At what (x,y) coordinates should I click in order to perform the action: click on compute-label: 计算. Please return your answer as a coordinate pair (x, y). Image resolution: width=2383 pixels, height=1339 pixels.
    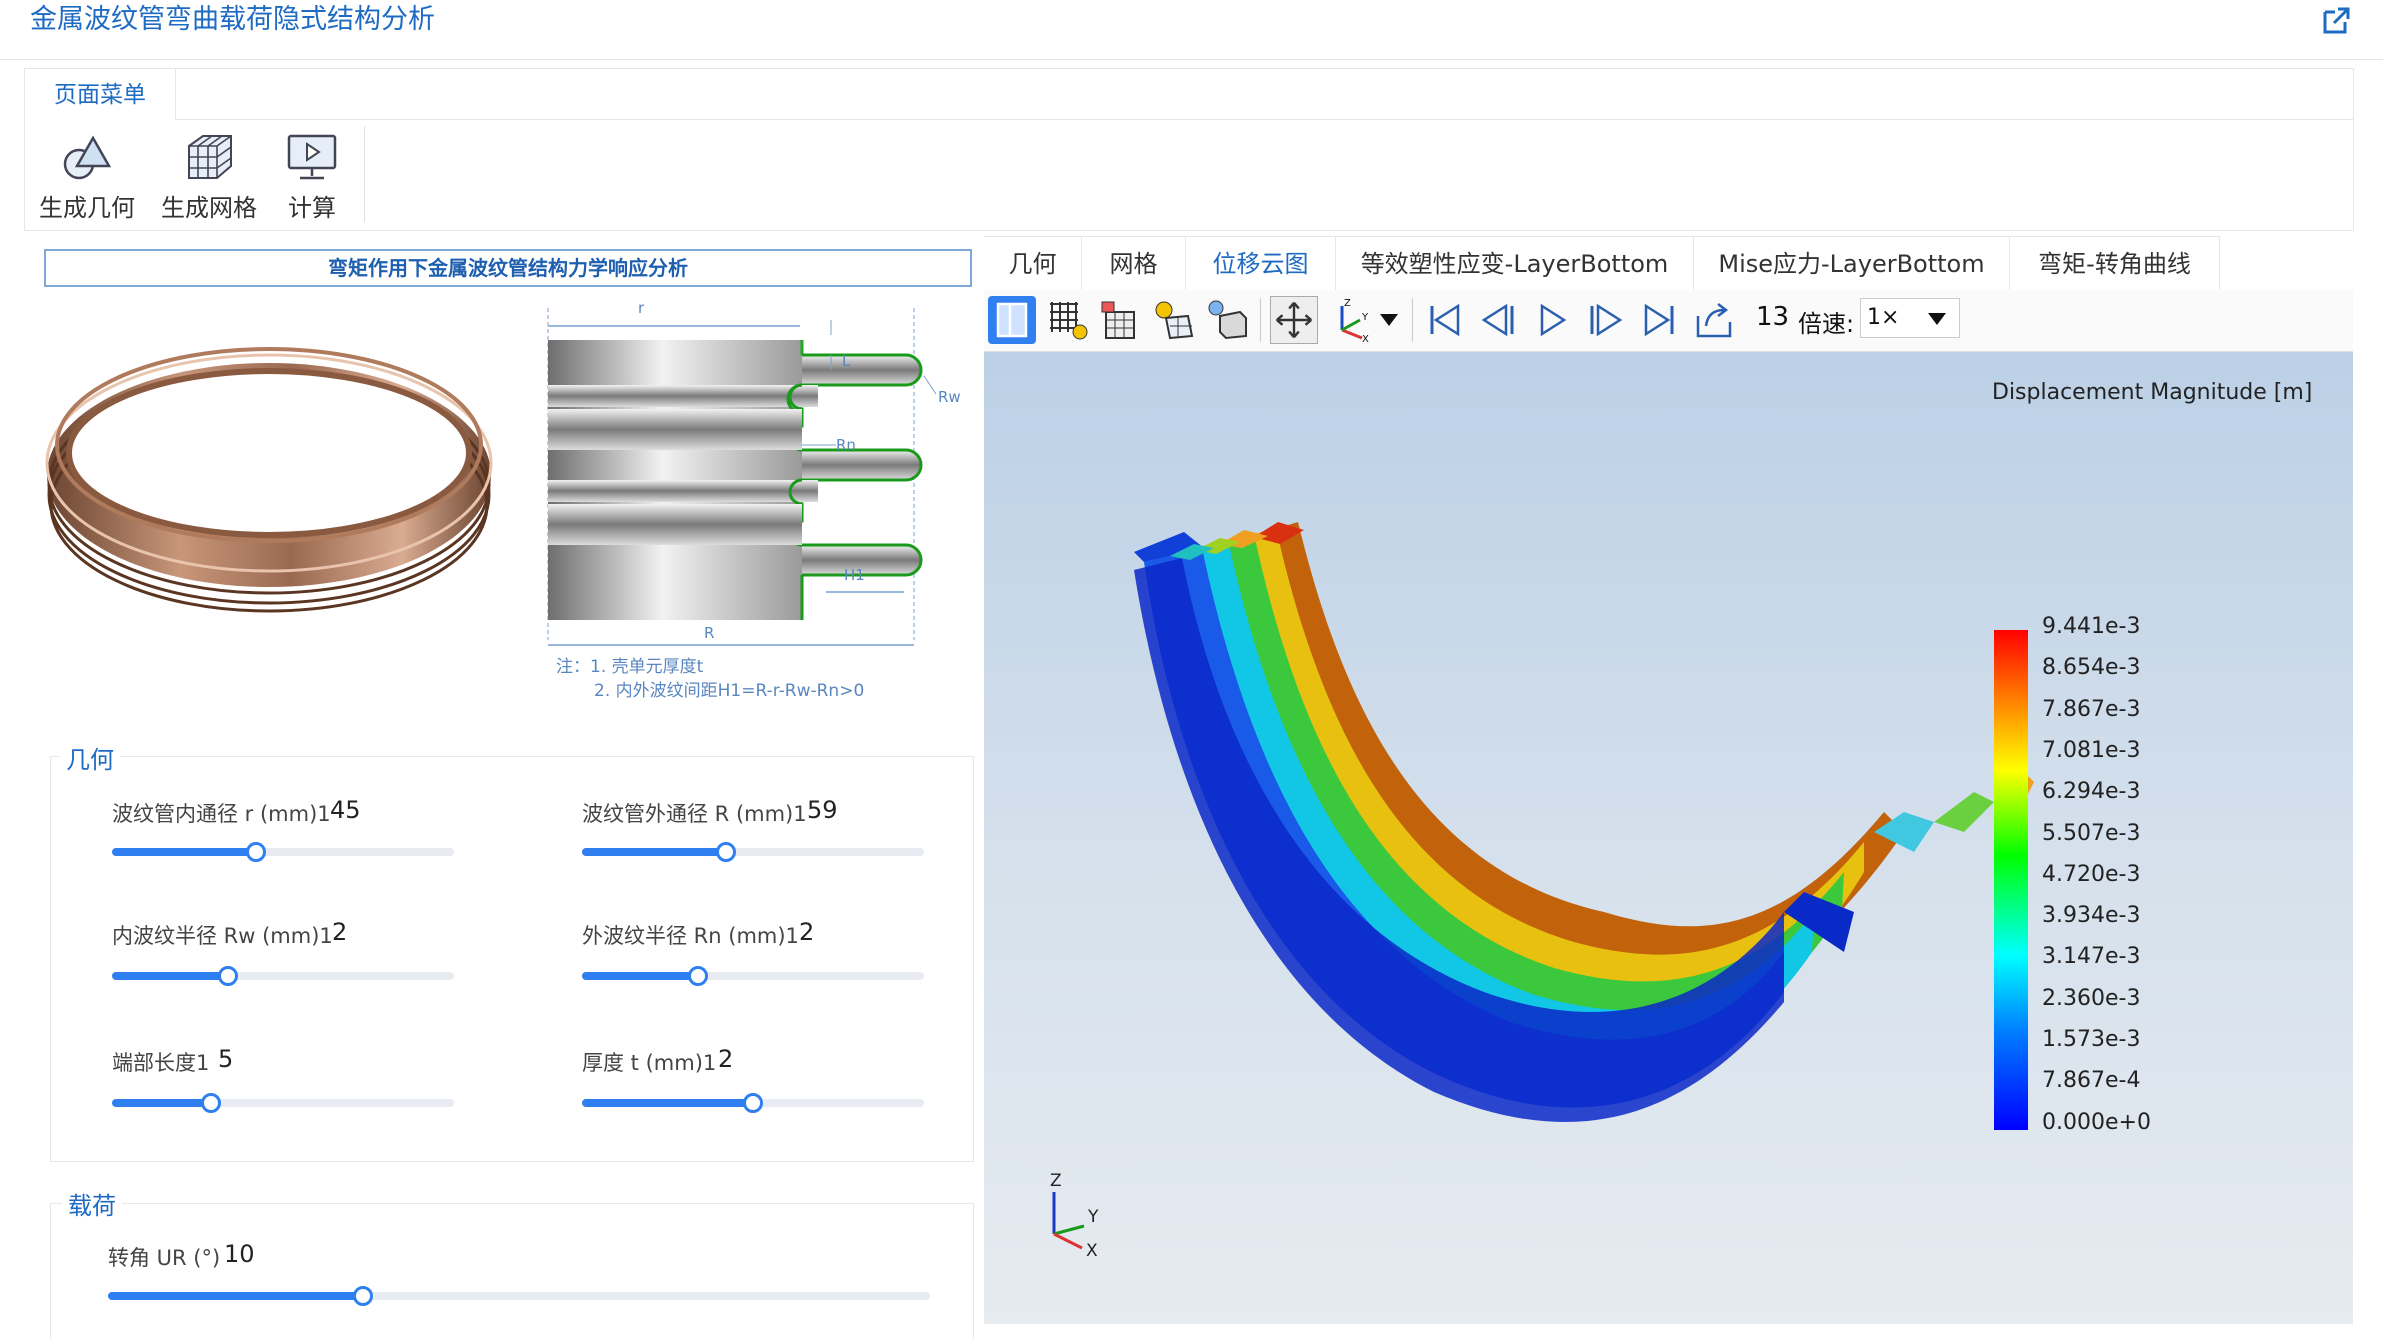
    Looking at the image, I should click on (312, 208).